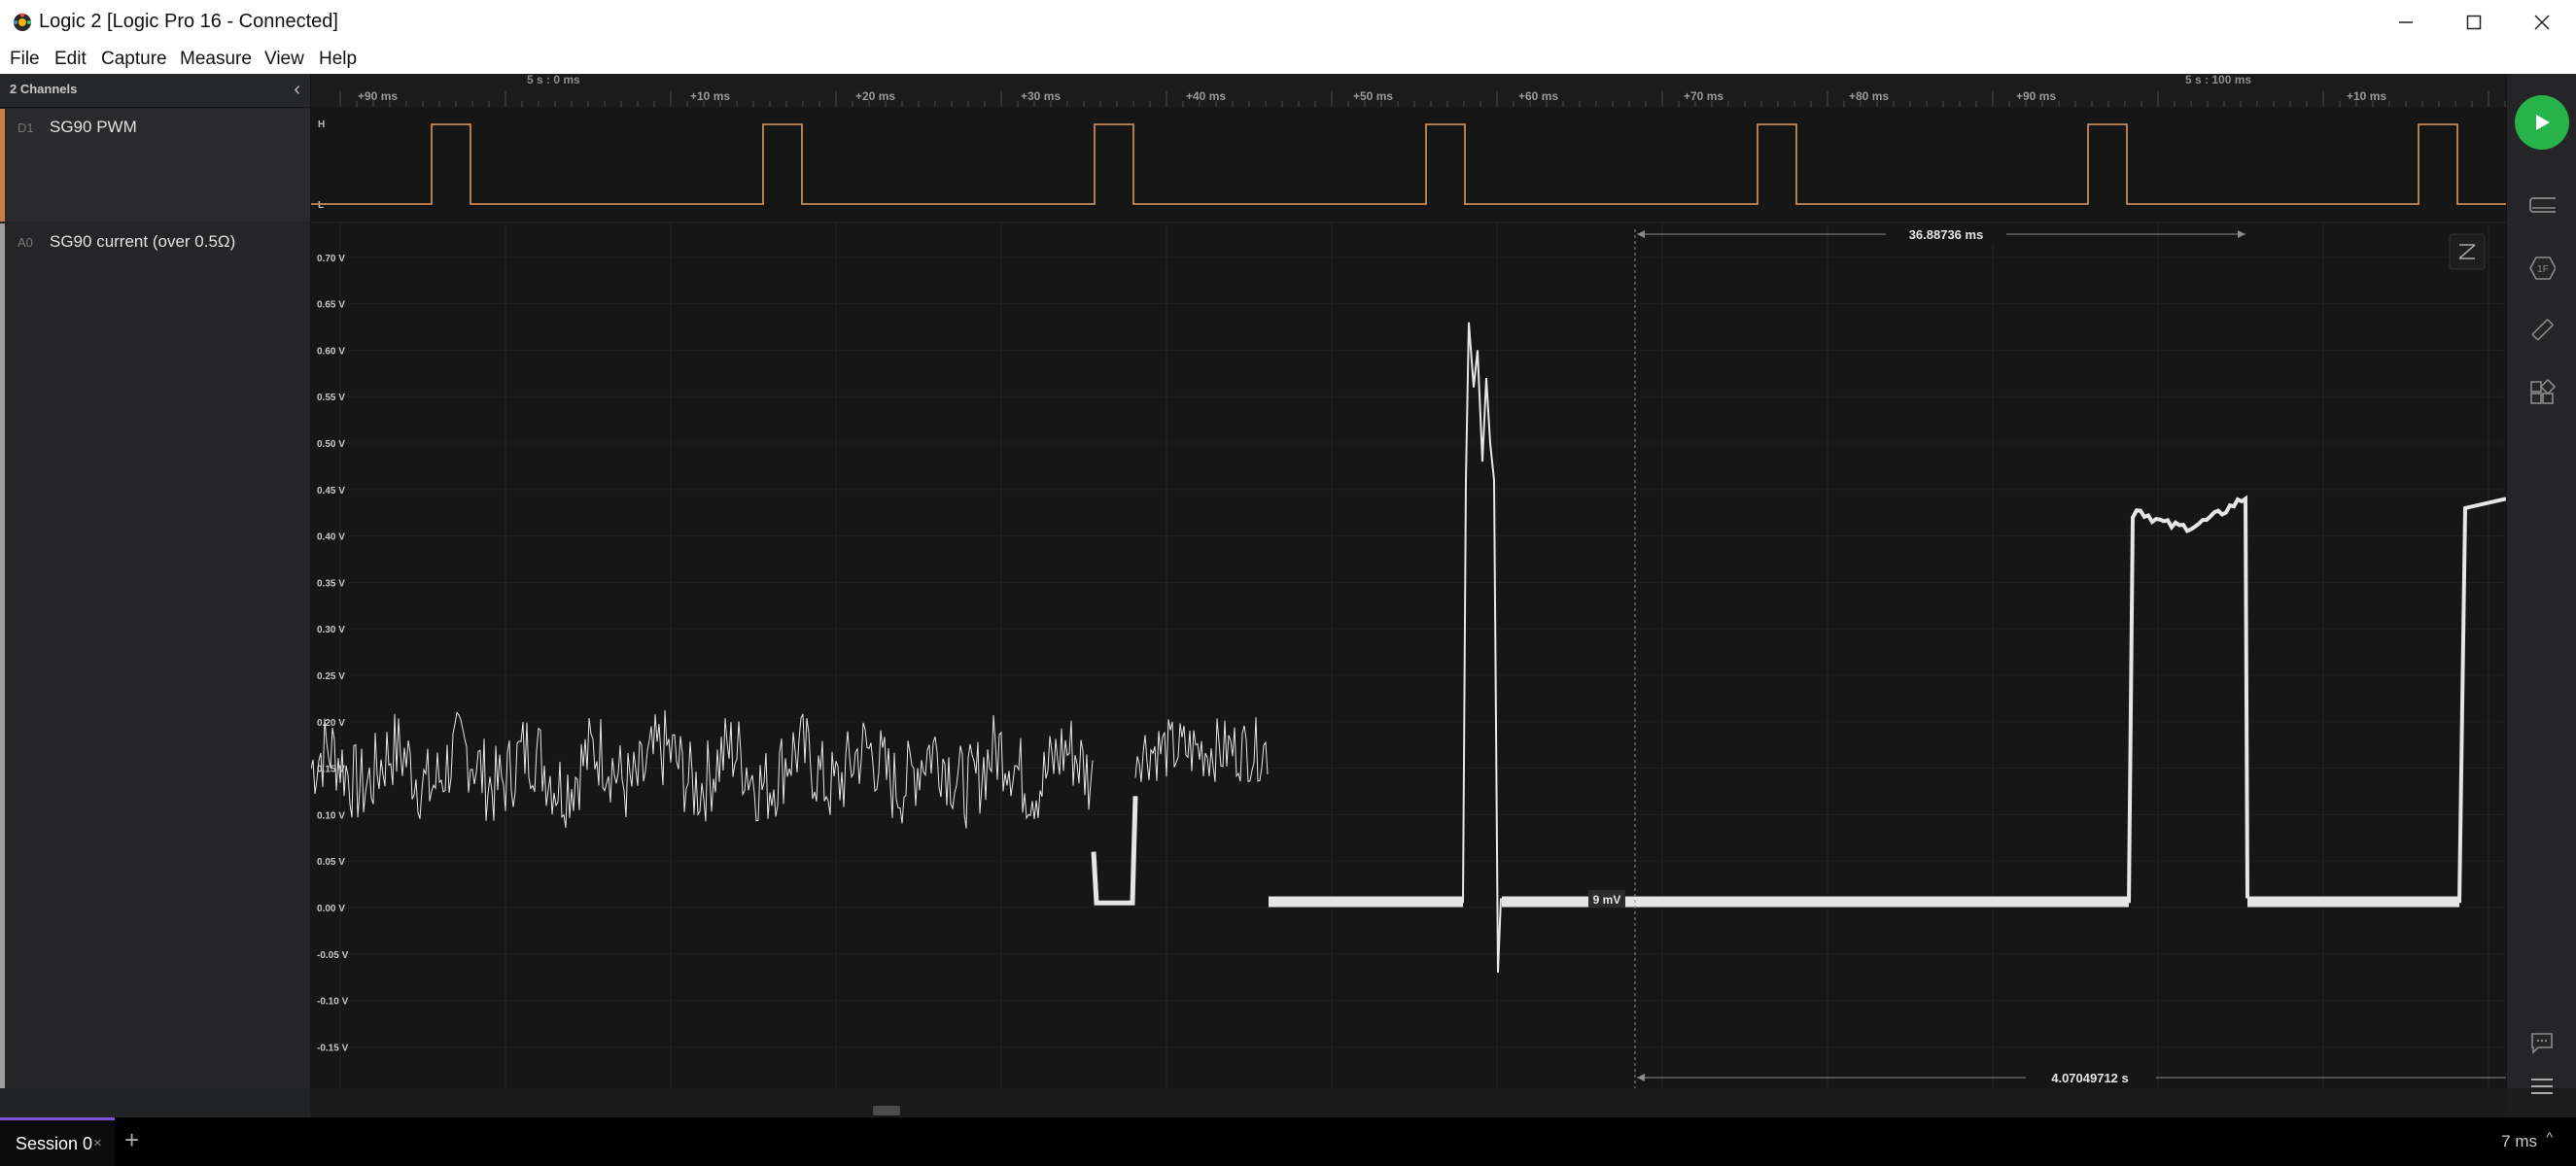  I want to click on main-menu-button, so click(2542, 1086).